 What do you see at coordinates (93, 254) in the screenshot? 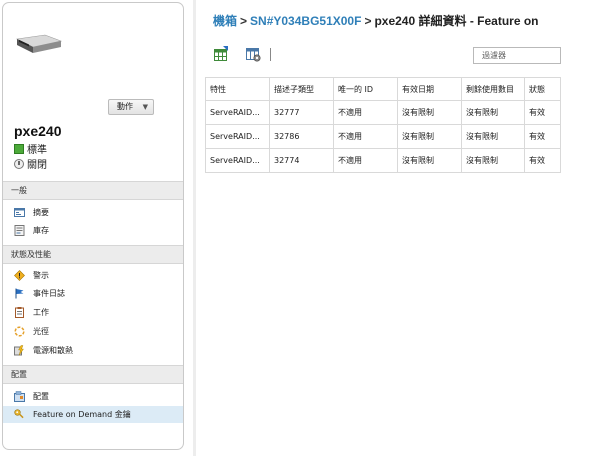
I see `section-status-header: 狀態及性能` at bounding box center [93, 254].